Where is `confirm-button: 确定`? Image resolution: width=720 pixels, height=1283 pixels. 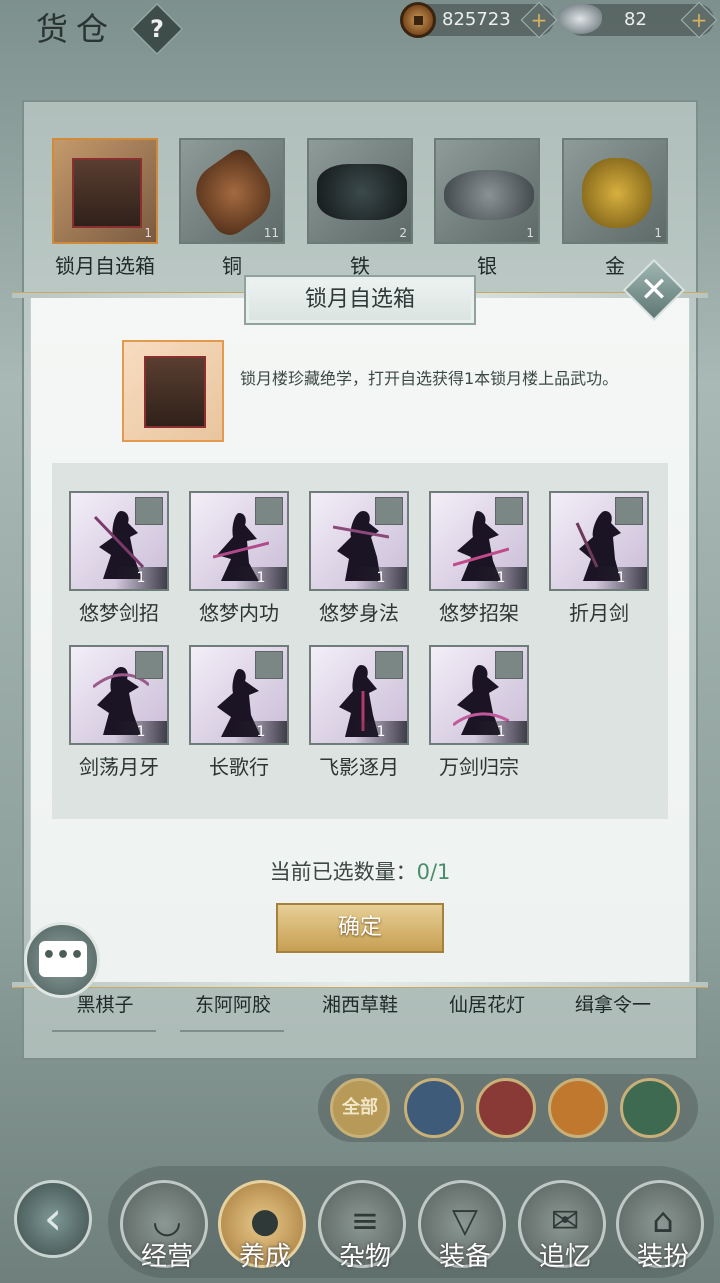 confirm-button: 确定 is located at coordinates (360, 928).